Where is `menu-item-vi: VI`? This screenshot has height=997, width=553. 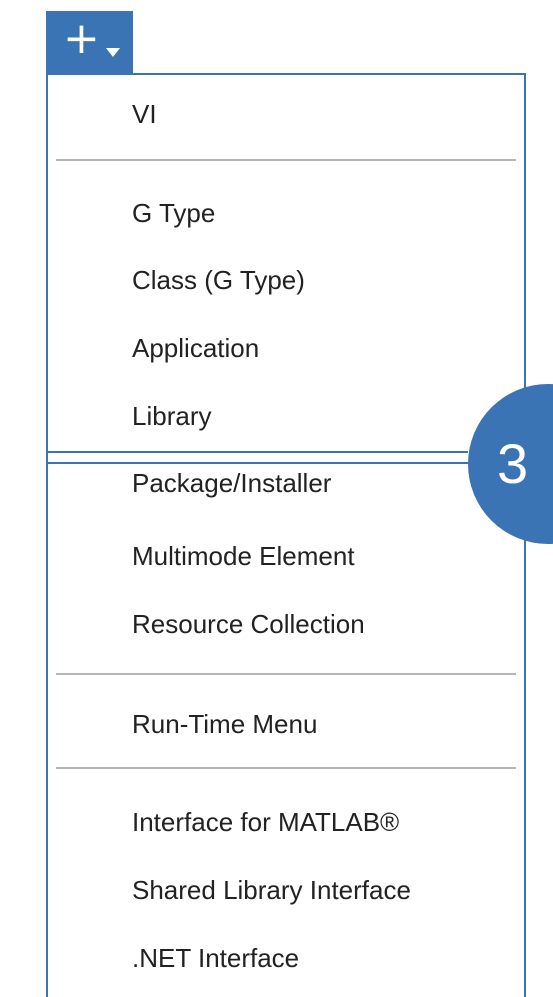
menu-item-vi: VI is located at coordinates (144, 114).